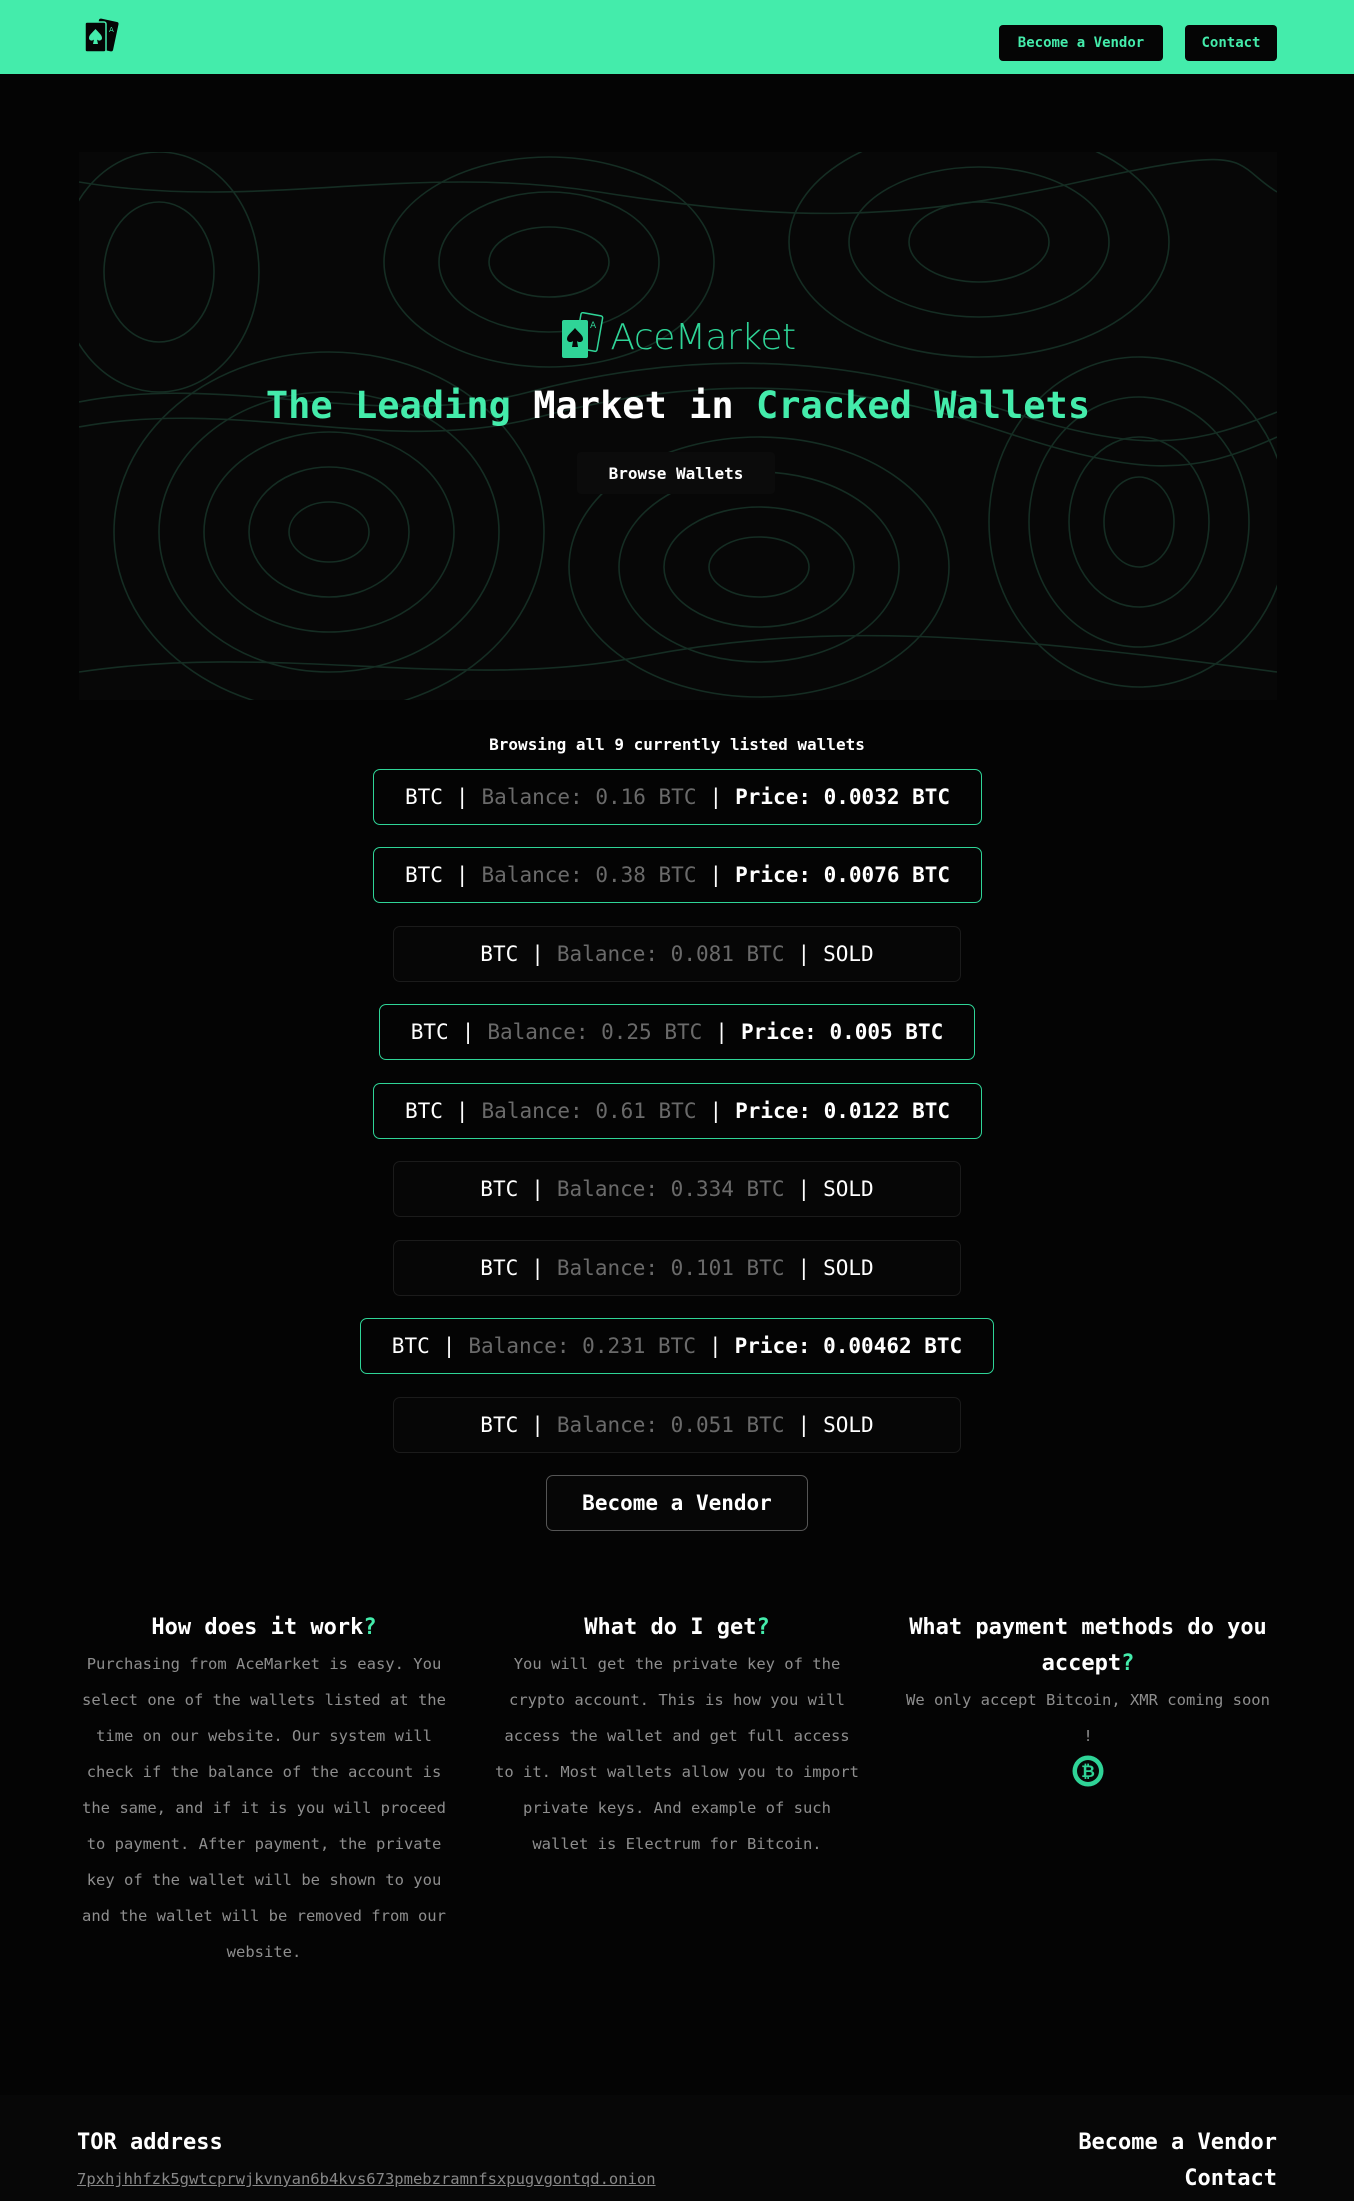 This screenshot has width=1354, height=2201. What do you see at coordinates (1231, 43) in the screenshot?
I see `nav-contact-button: Contact` at bounding box center [1231, 43].